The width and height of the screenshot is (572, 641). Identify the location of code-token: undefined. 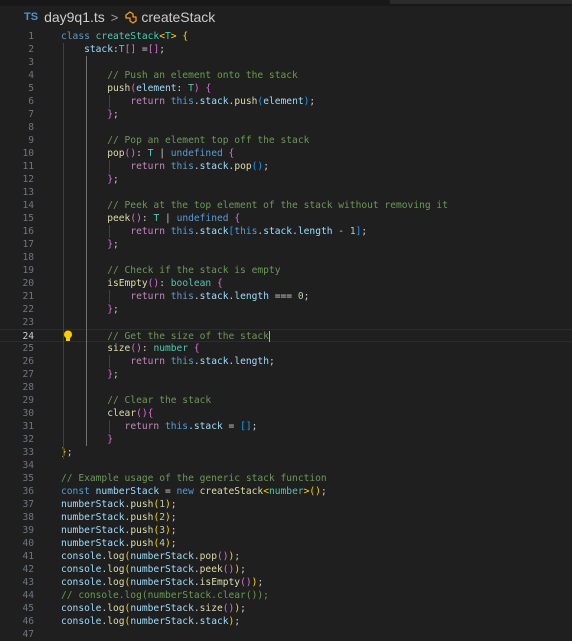
(196, 153).